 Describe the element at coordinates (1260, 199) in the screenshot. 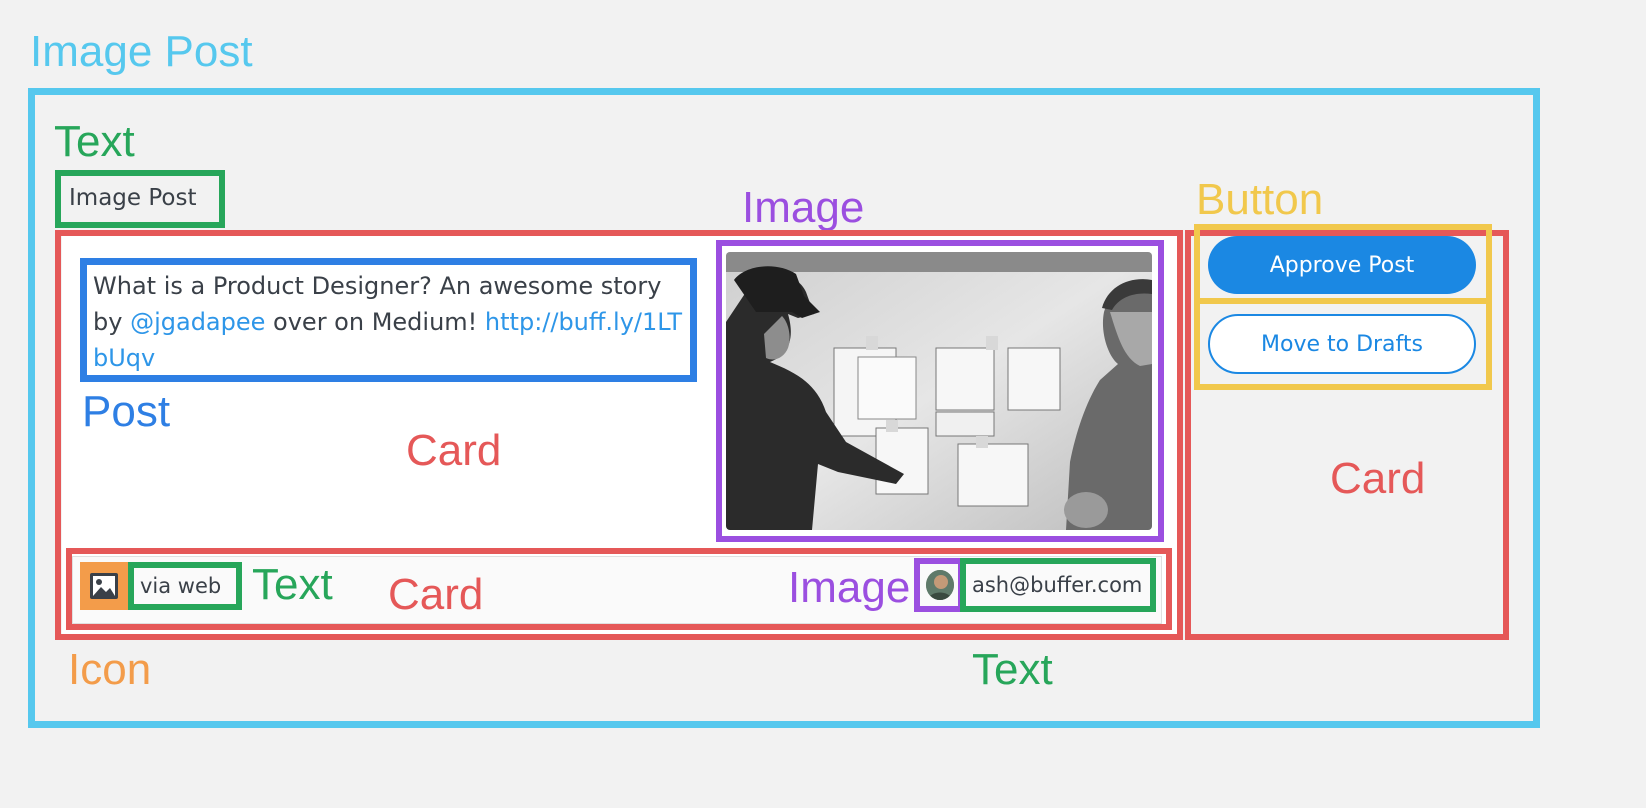

I see `button-annotation-label: Button` at that location.